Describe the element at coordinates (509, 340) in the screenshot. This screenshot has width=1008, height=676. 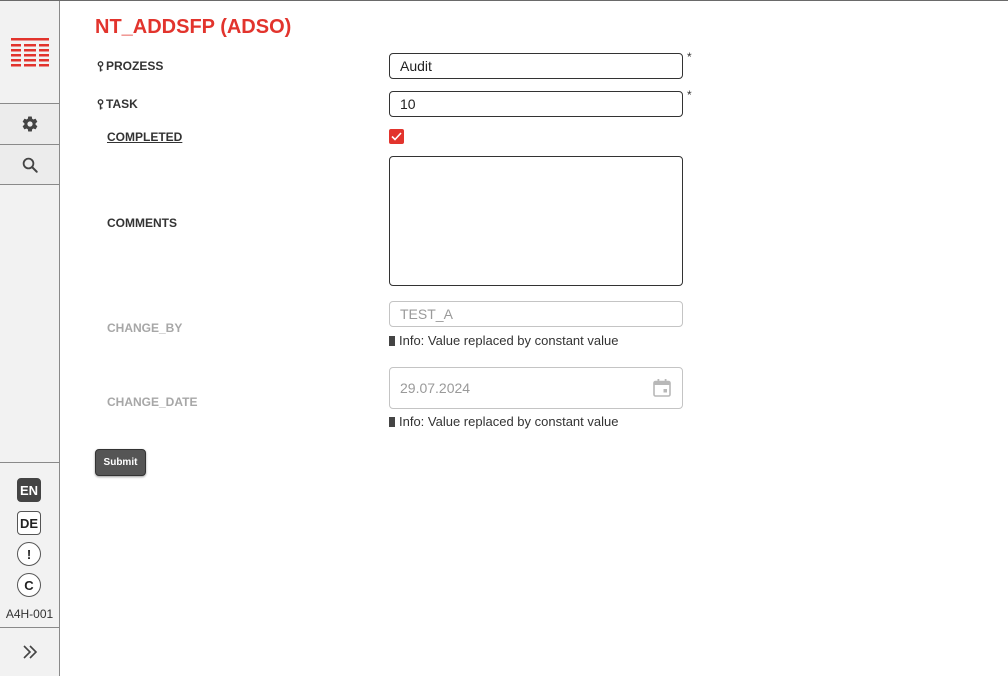
I see `change-by-info-text: Info: Value replaced by constant value` at that location.